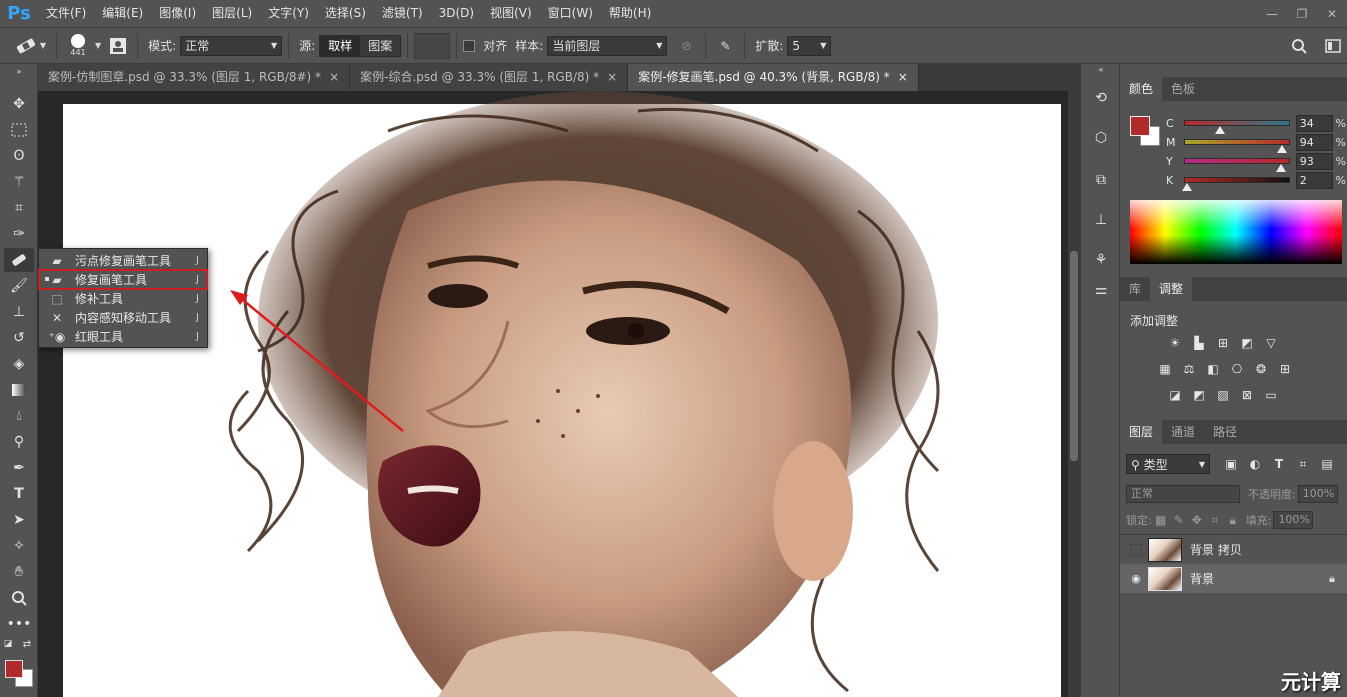  What do you see at coordinates (1213, 369) in the screenshot?
I see `black-white-icon: ◧` at bounding box center [1213, 369].